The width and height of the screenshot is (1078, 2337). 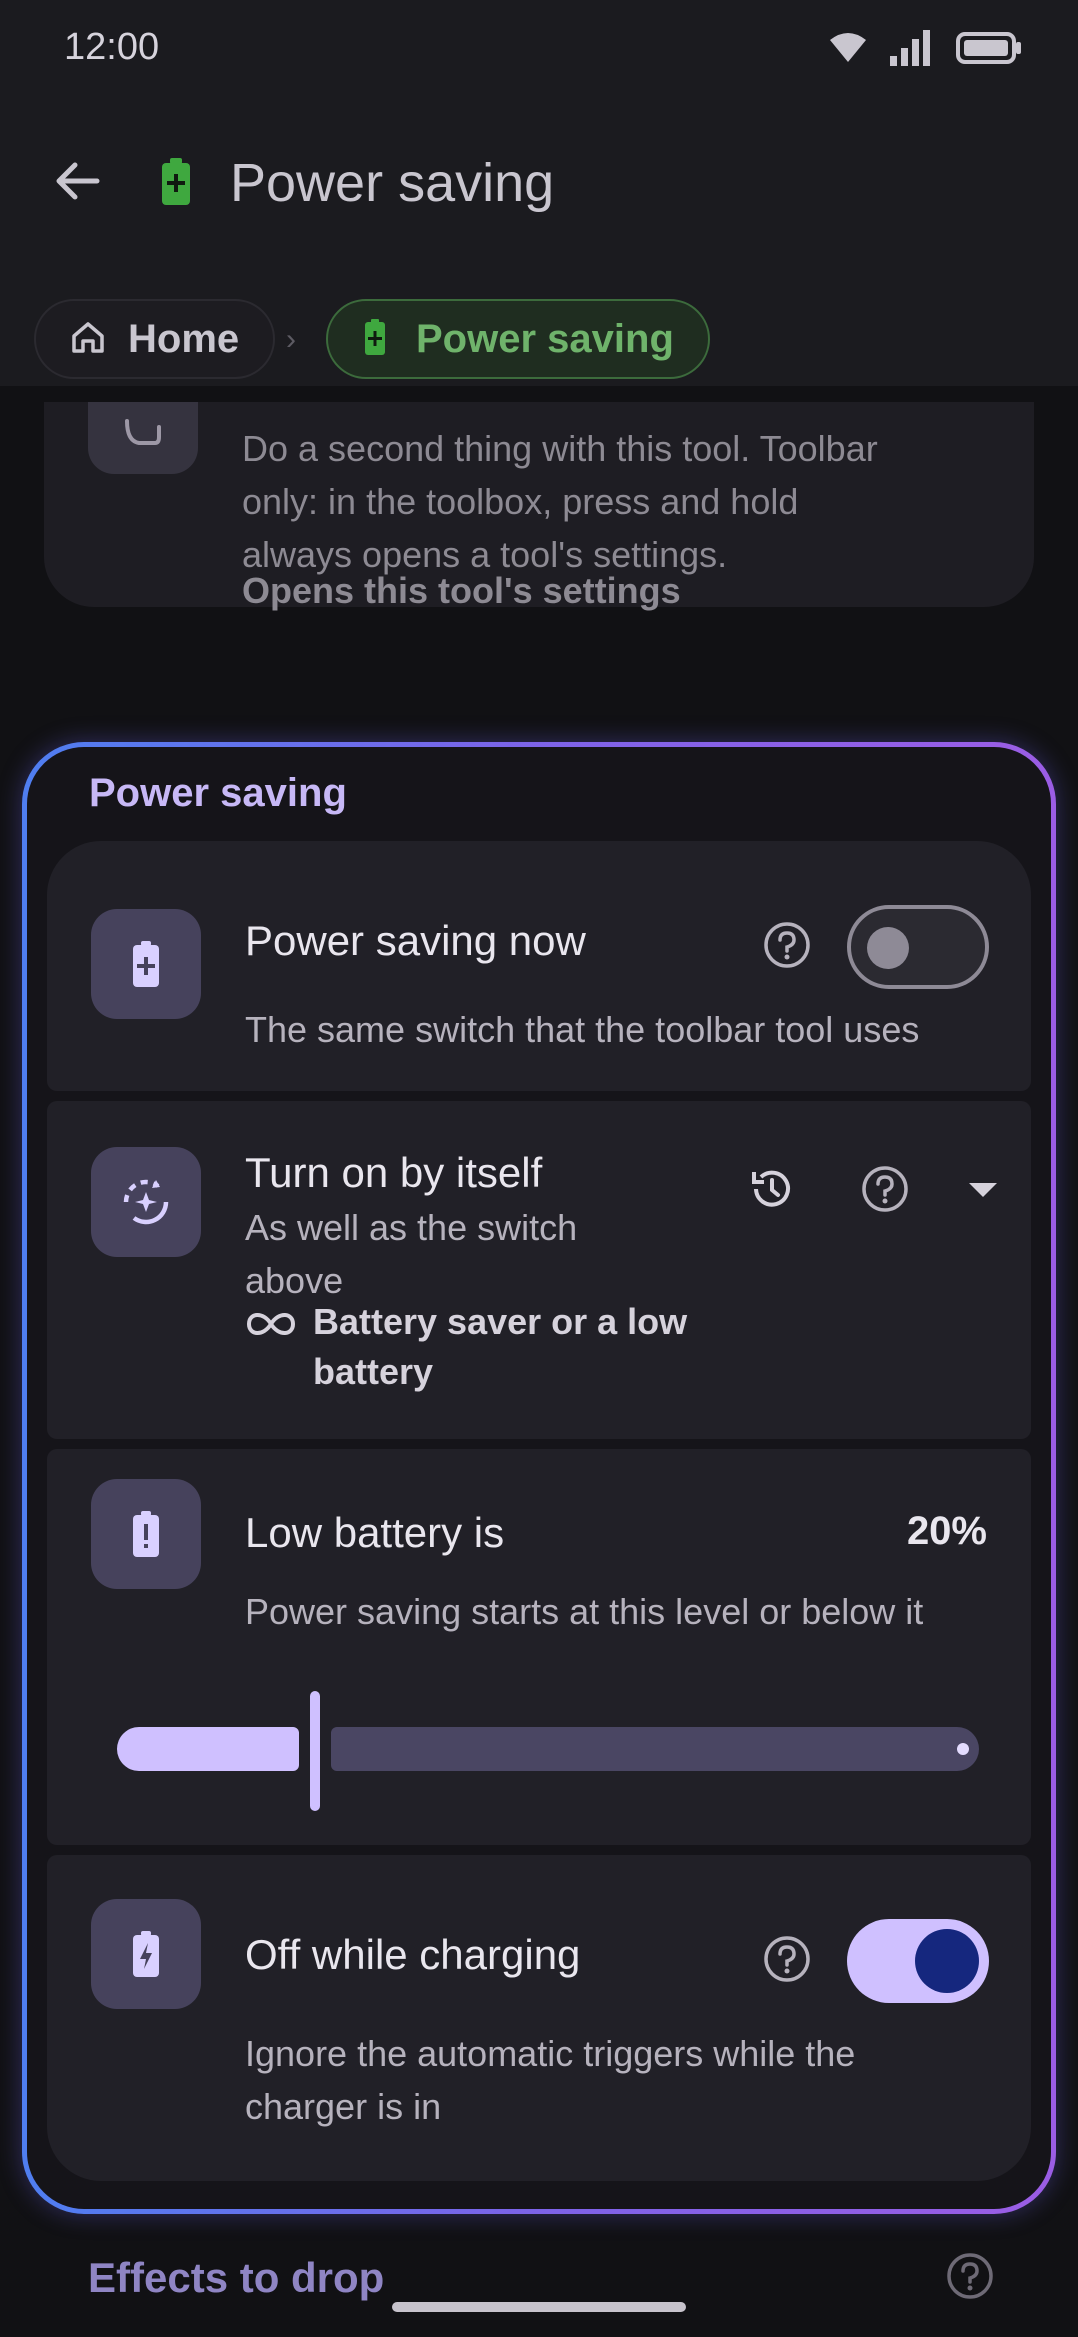 What do you see at coordinates (912, 50) in the screenshot?
I see `signal-icon` at bounding box center [912, 50].